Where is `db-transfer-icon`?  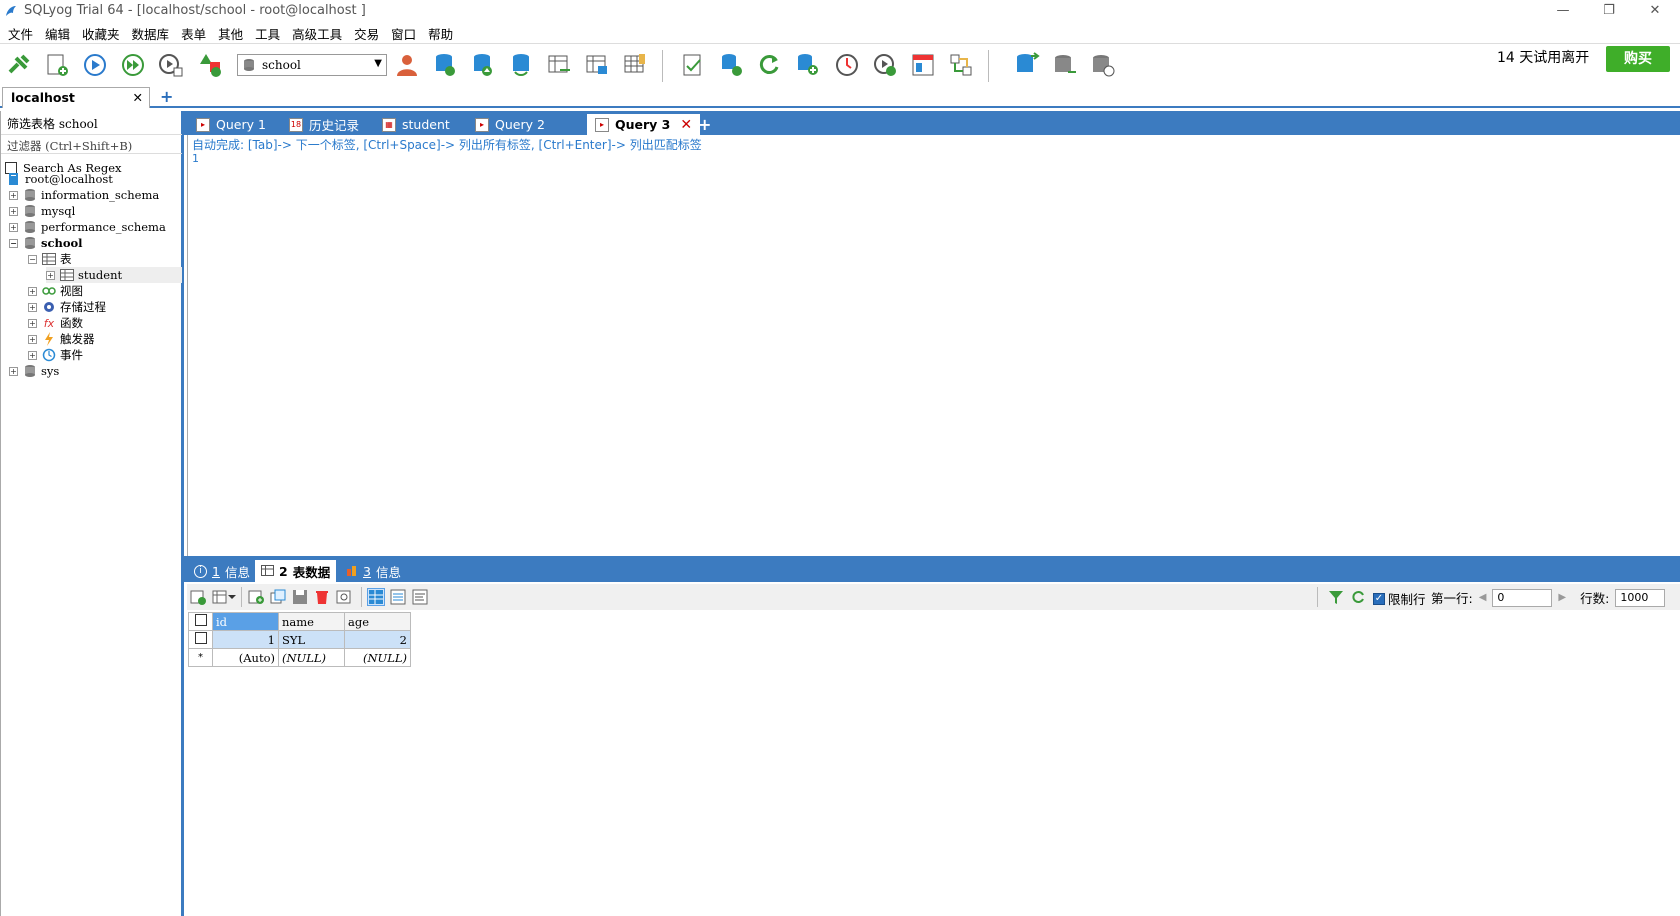
db-transfer-icon is located at coordinates (1065, 65).